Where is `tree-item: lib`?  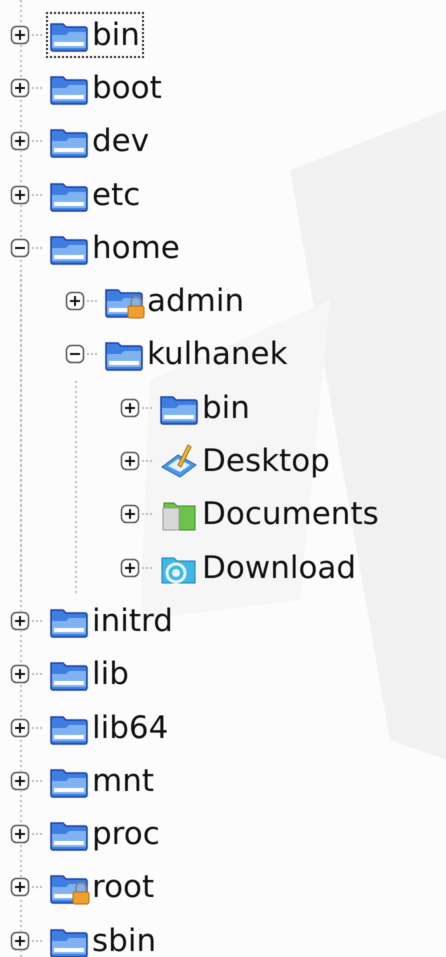 tree-item: lib is located at coordinates (89, 674).